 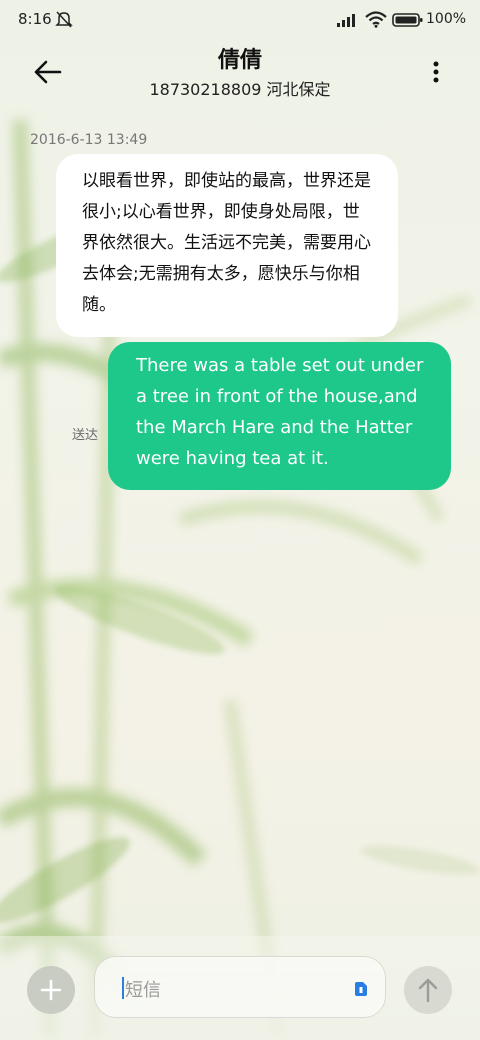 I want to click on status-bar: 8:16 100%, so click(x=240, y=20).